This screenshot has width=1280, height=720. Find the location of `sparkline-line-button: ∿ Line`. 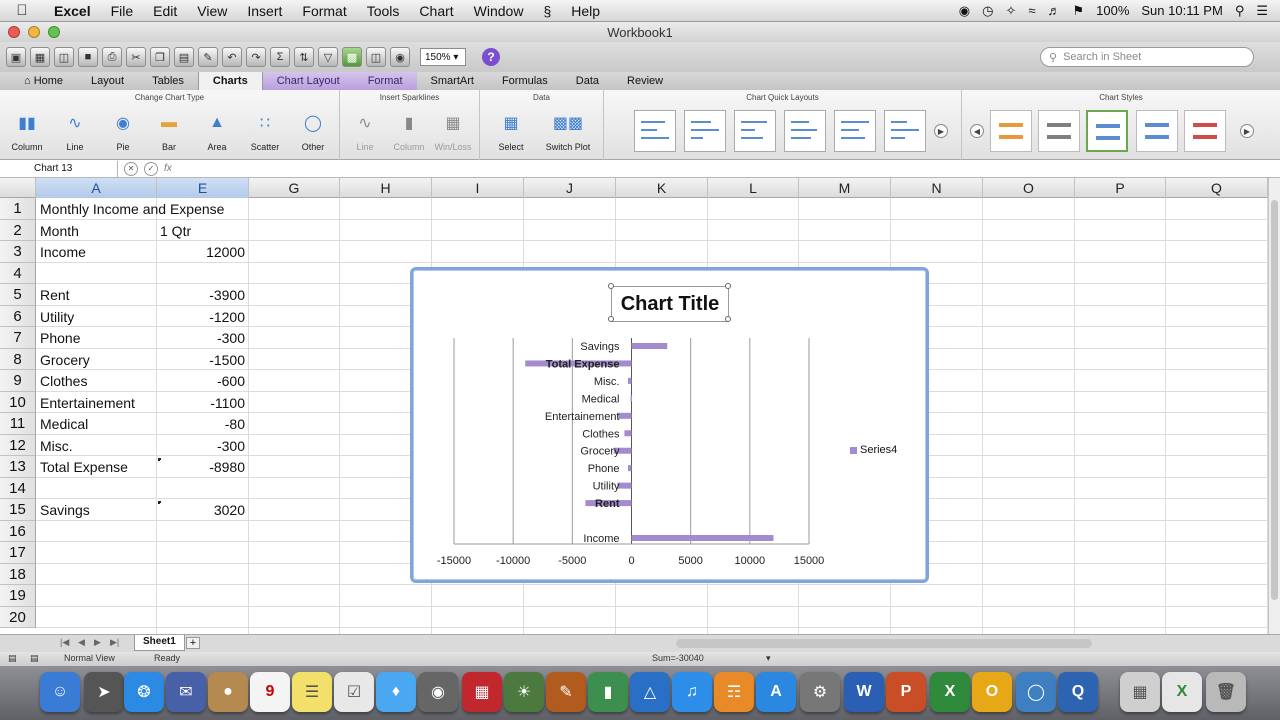

sparkline-line-button: ∿ Line is located at coordinates (365, 130).